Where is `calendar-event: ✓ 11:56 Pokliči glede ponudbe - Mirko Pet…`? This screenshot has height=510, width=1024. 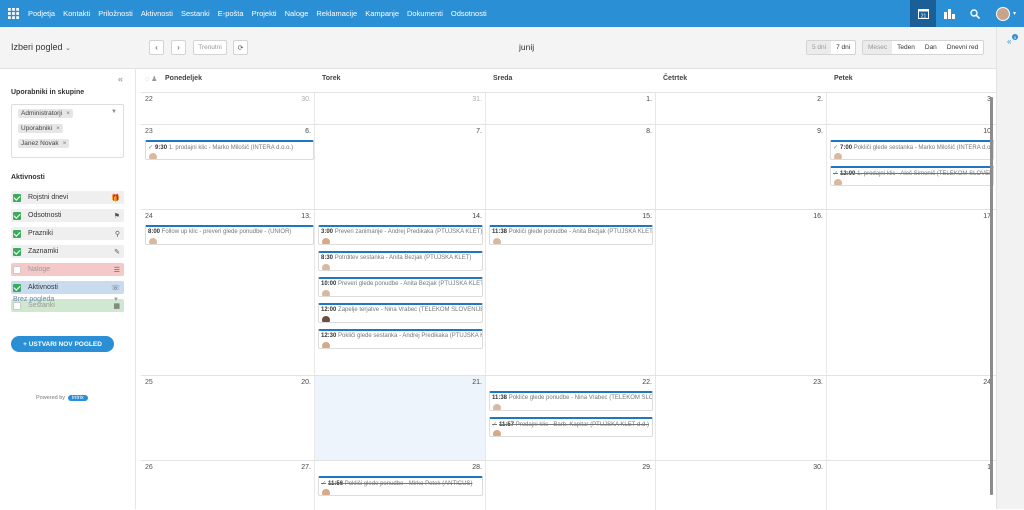
calendar-event: ✓ 11:56 Pokliči glede ponudbe - Mirko Pet… is located at coordinates (400, 486).